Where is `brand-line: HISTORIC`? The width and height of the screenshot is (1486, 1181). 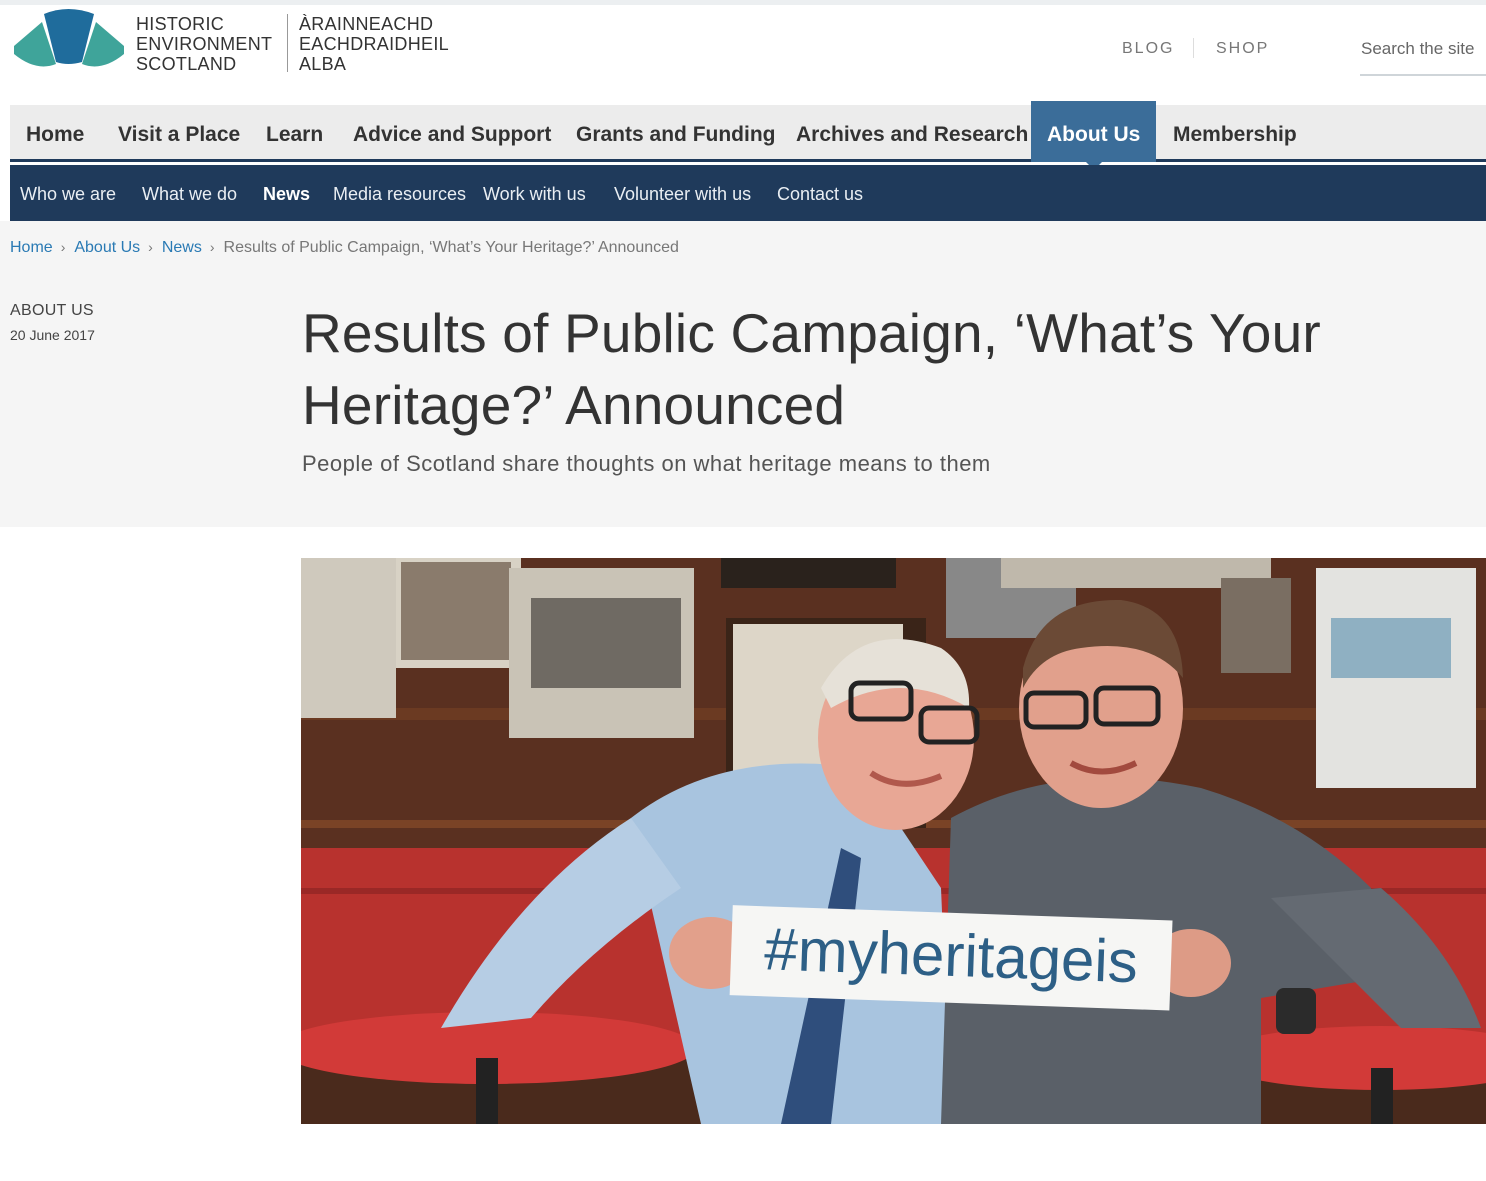 brand-line: HISTORIC is located at coordinates (180, 24).